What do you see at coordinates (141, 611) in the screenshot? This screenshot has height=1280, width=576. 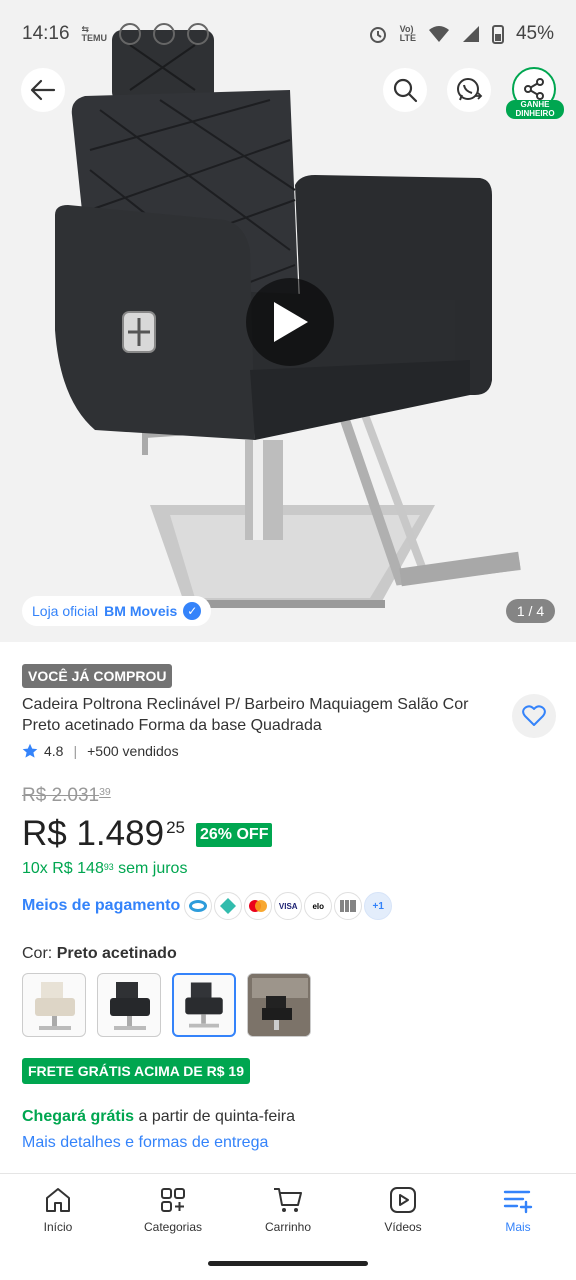 I see `store-name: BM Moveis` at bounding box center [141, 611].